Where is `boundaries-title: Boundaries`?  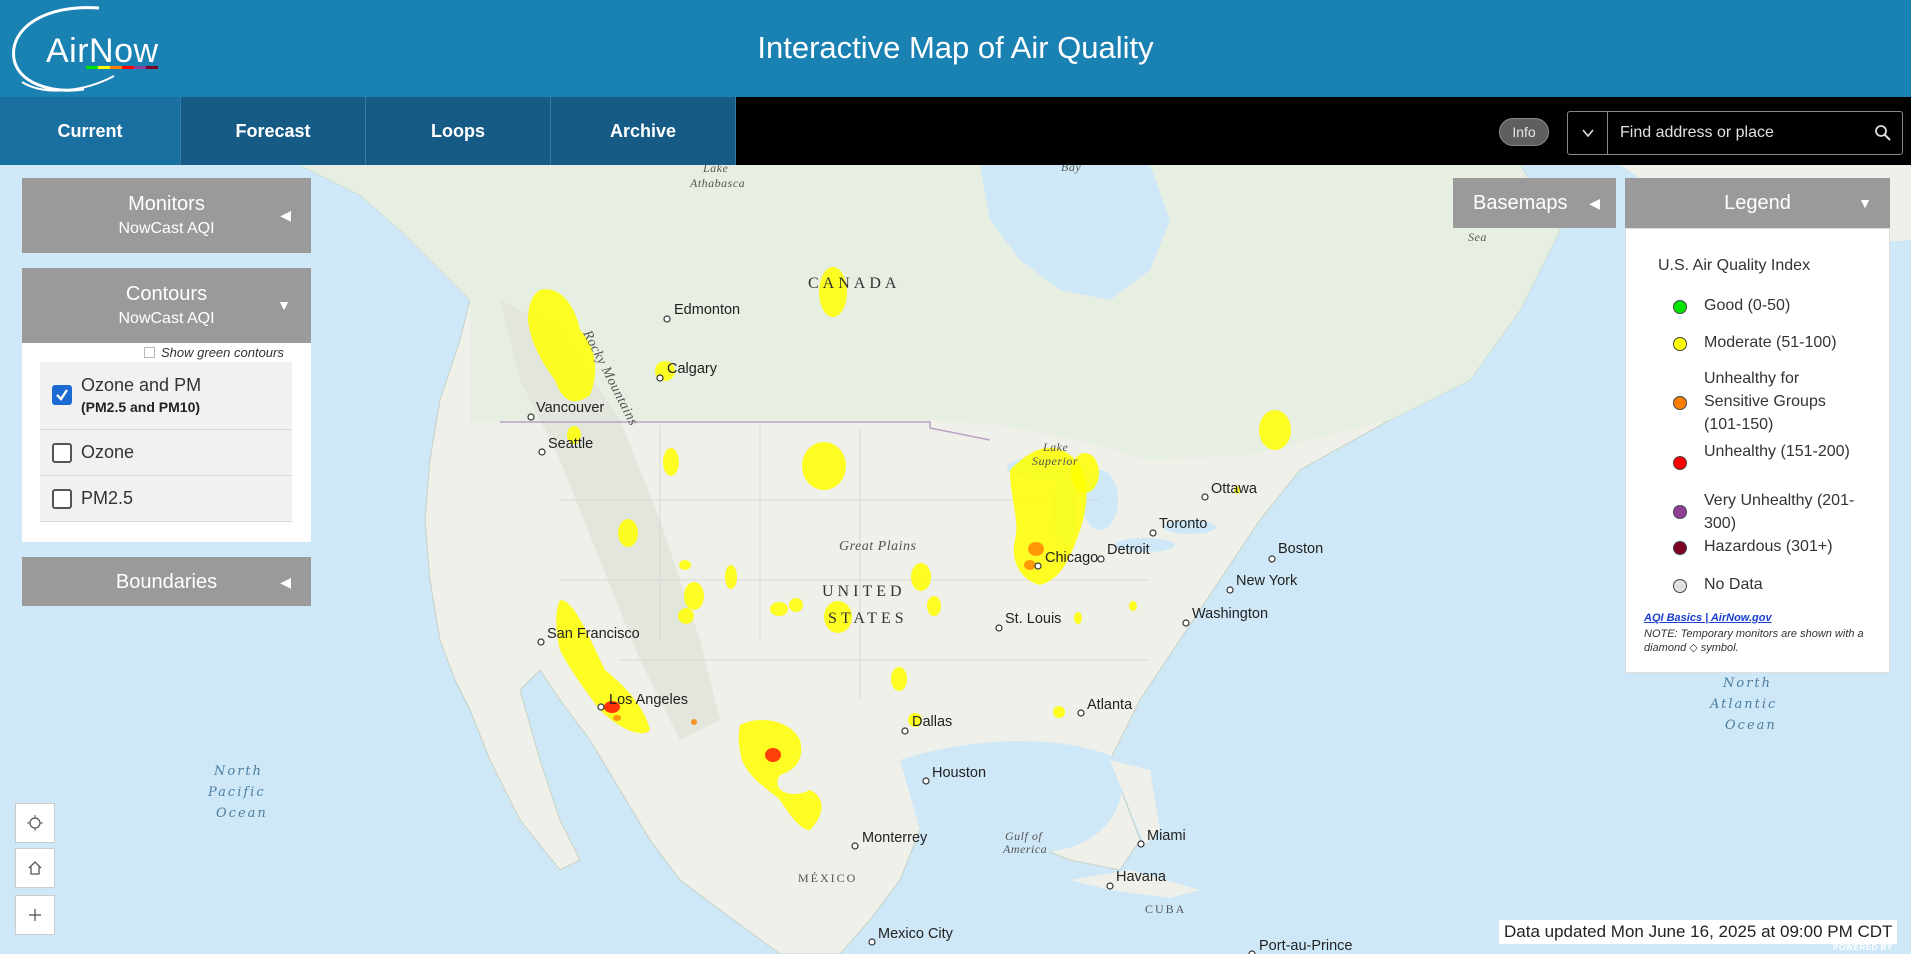 boundaries-title: Boundaries is located at coordinates (166, 582).